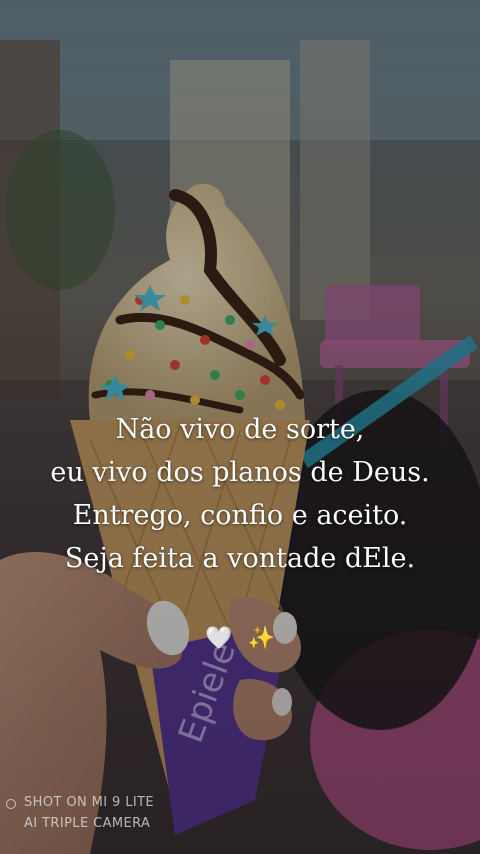 Image resolution: width=480 pixels, height=854 pixels. What do you see at coordinates (240, 638) in the screenshot?
I see `emoji-row: 🤍 ✨` at bounding box center [240, 638].